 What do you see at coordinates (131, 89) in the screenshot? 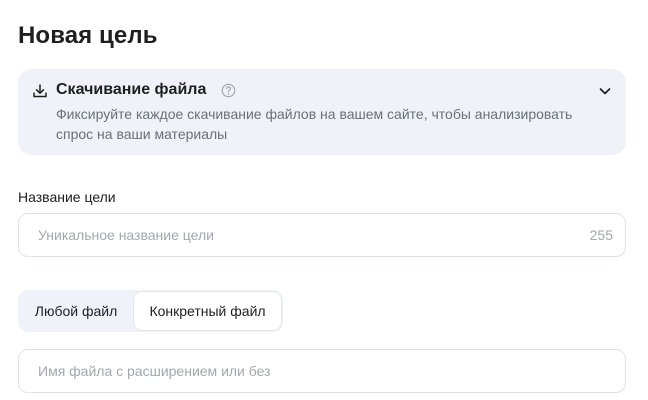
I see `goal-type-title: Скачивание файла` at bounding box center [131, 89].